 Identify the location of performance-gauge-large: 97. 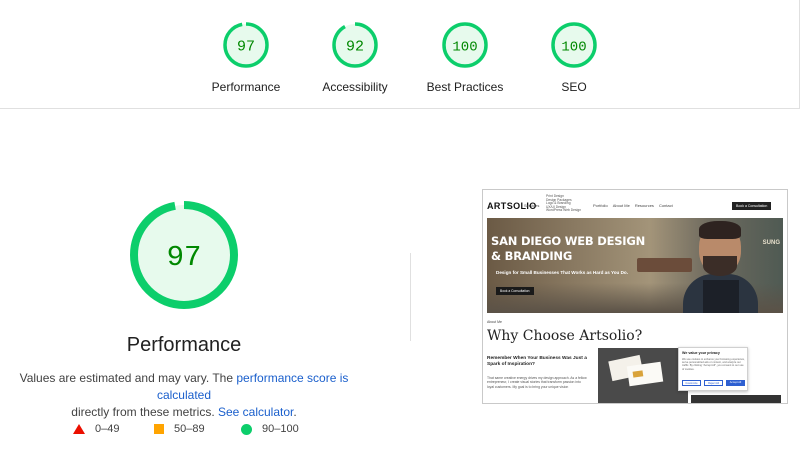
(184, 255).